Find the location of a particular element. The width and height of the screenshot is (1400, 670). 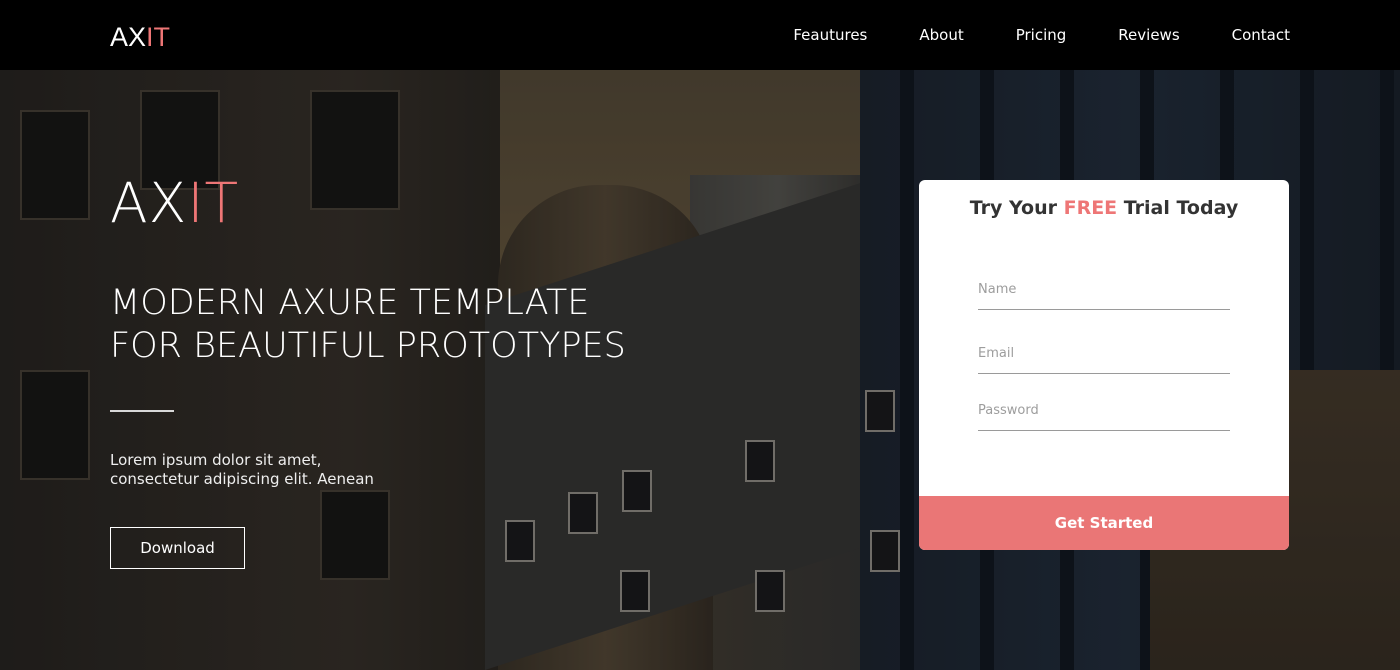

nav-logo: AXIT is located at coordinates (140, 37).